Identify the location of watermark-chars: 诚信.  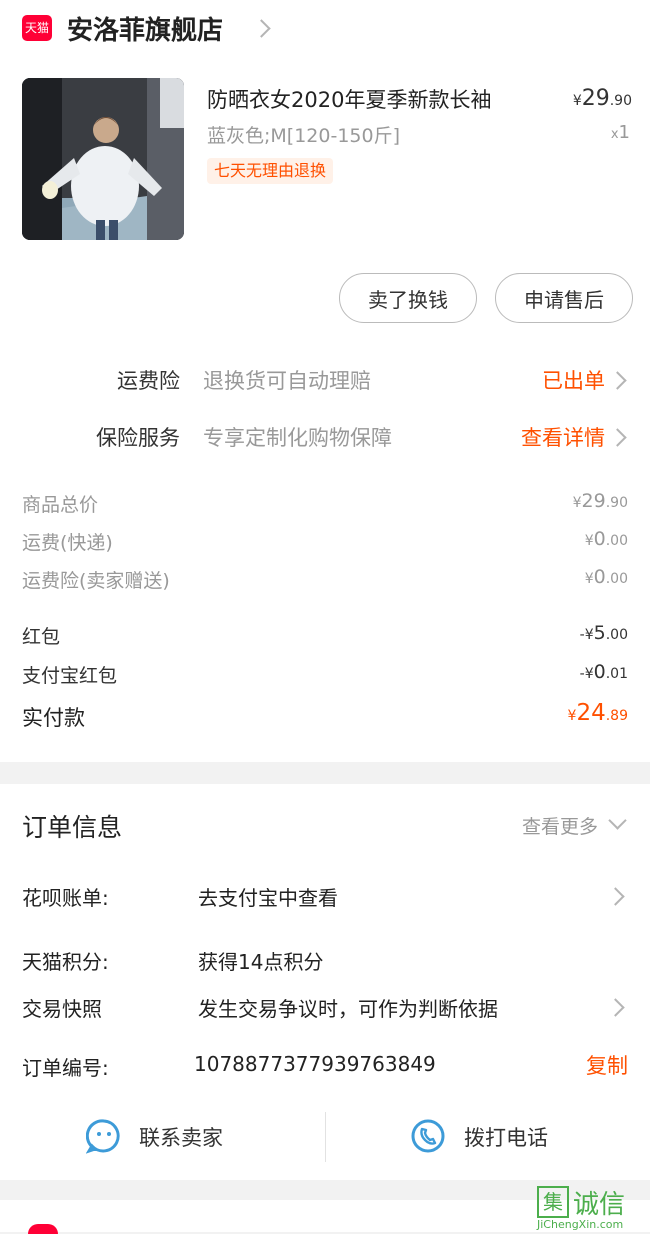
(599, 1205).